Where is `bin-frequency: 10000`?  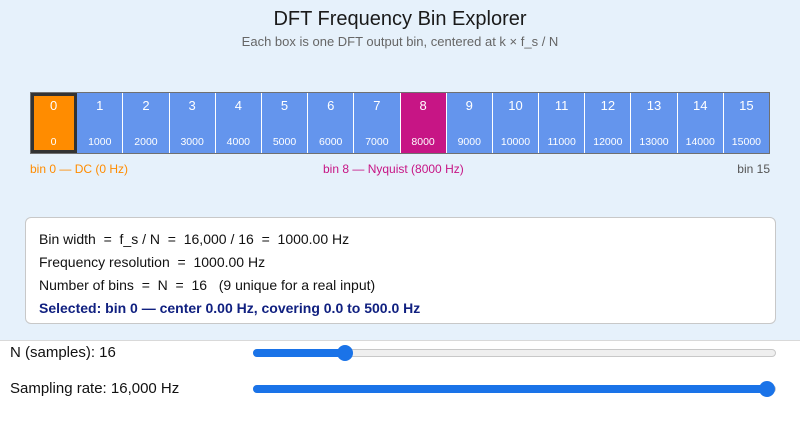 bin-frequency: 10000 is located at coordinates (515, 142).